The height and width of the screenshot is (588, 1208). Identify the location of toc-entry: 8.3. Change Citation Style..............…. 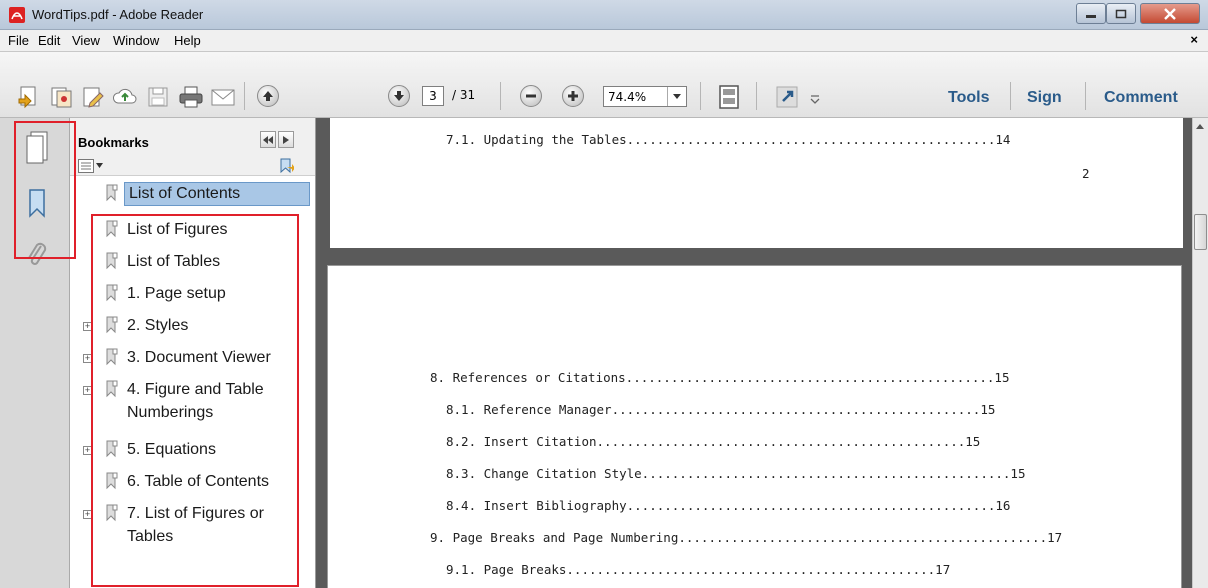
(735, 473).